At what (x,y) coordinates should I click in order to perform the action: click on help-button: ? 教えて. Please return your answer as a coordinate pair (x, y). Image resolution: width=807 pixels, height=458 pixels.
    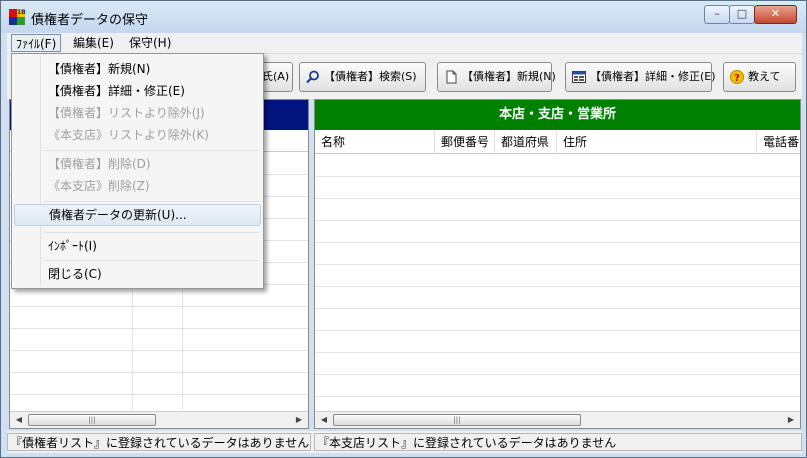
    Looking at the image, I should click on (759, 77).